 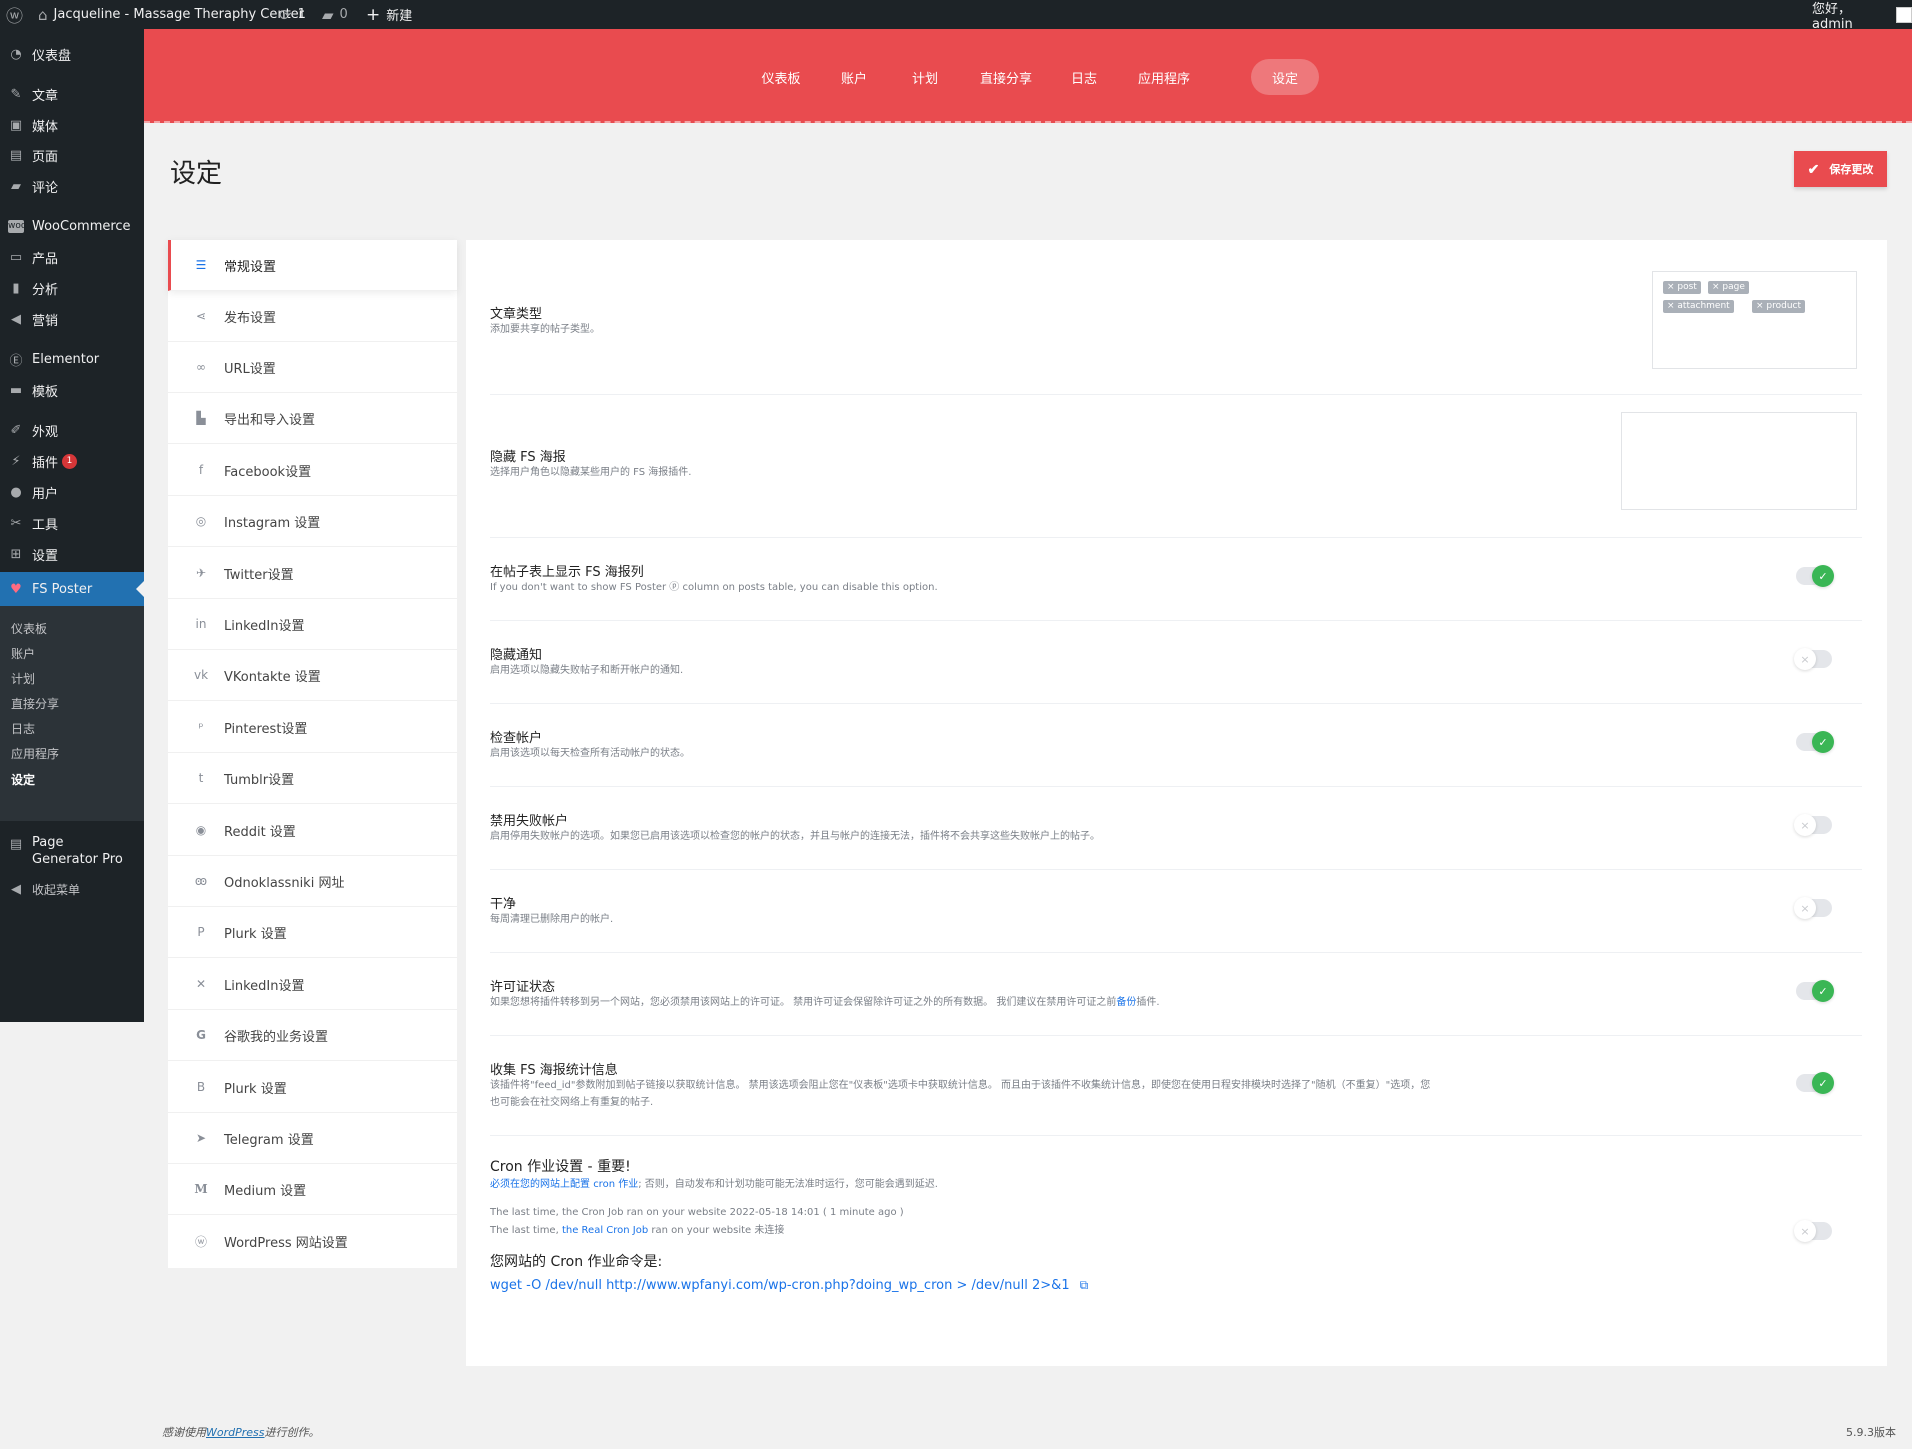 I want to click on menu-settings: ⊞ 设置, so click(x=72, y=554).